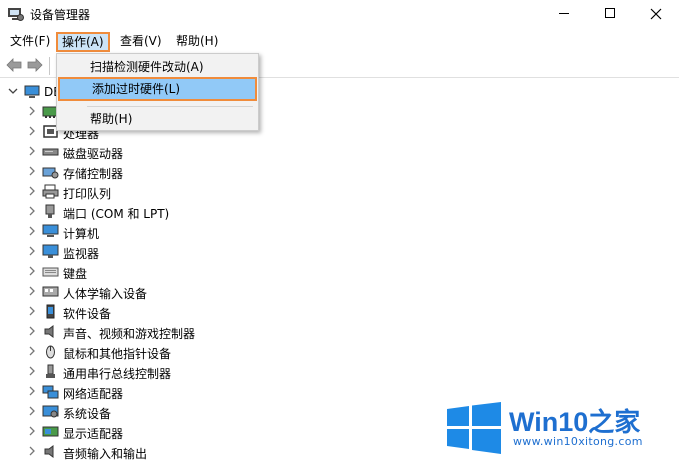 The image size is (679, 467). What do you see at coordinates (200, 452) in the screenshot?
I see `tree-item: 音频输入和输出` at bounding box center [200, 452].